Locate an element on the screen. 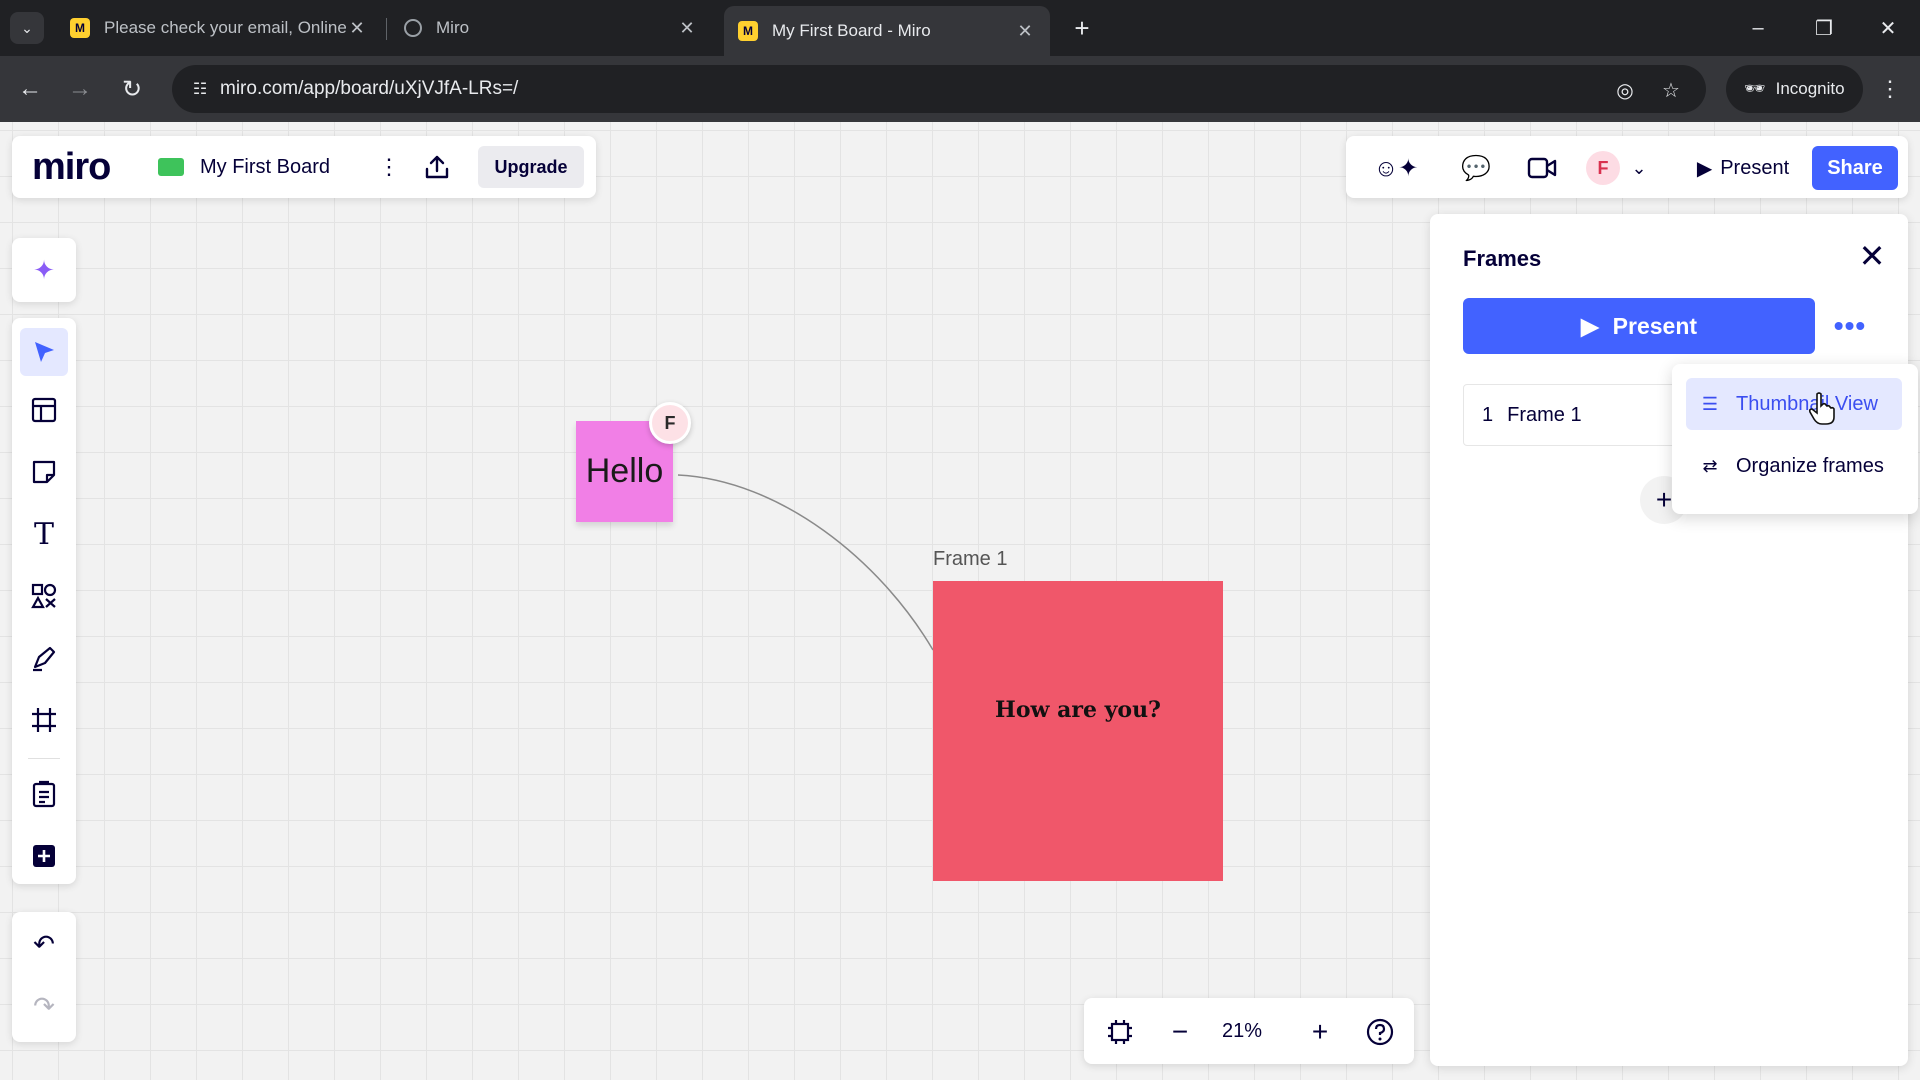 This screenshot has height=1080, width=1920. frame-name: Frame 1 is located at coordinates (1544, 414).